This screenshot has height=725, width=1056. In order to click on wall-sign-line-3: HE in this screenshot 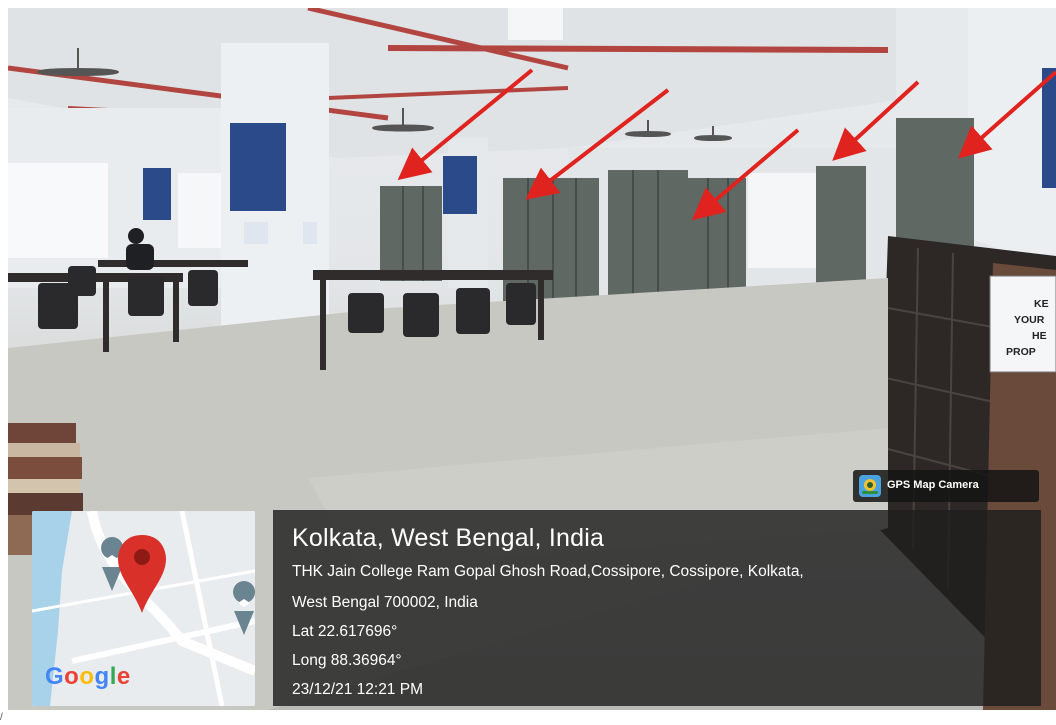, I will do `click(1039, 336)`.